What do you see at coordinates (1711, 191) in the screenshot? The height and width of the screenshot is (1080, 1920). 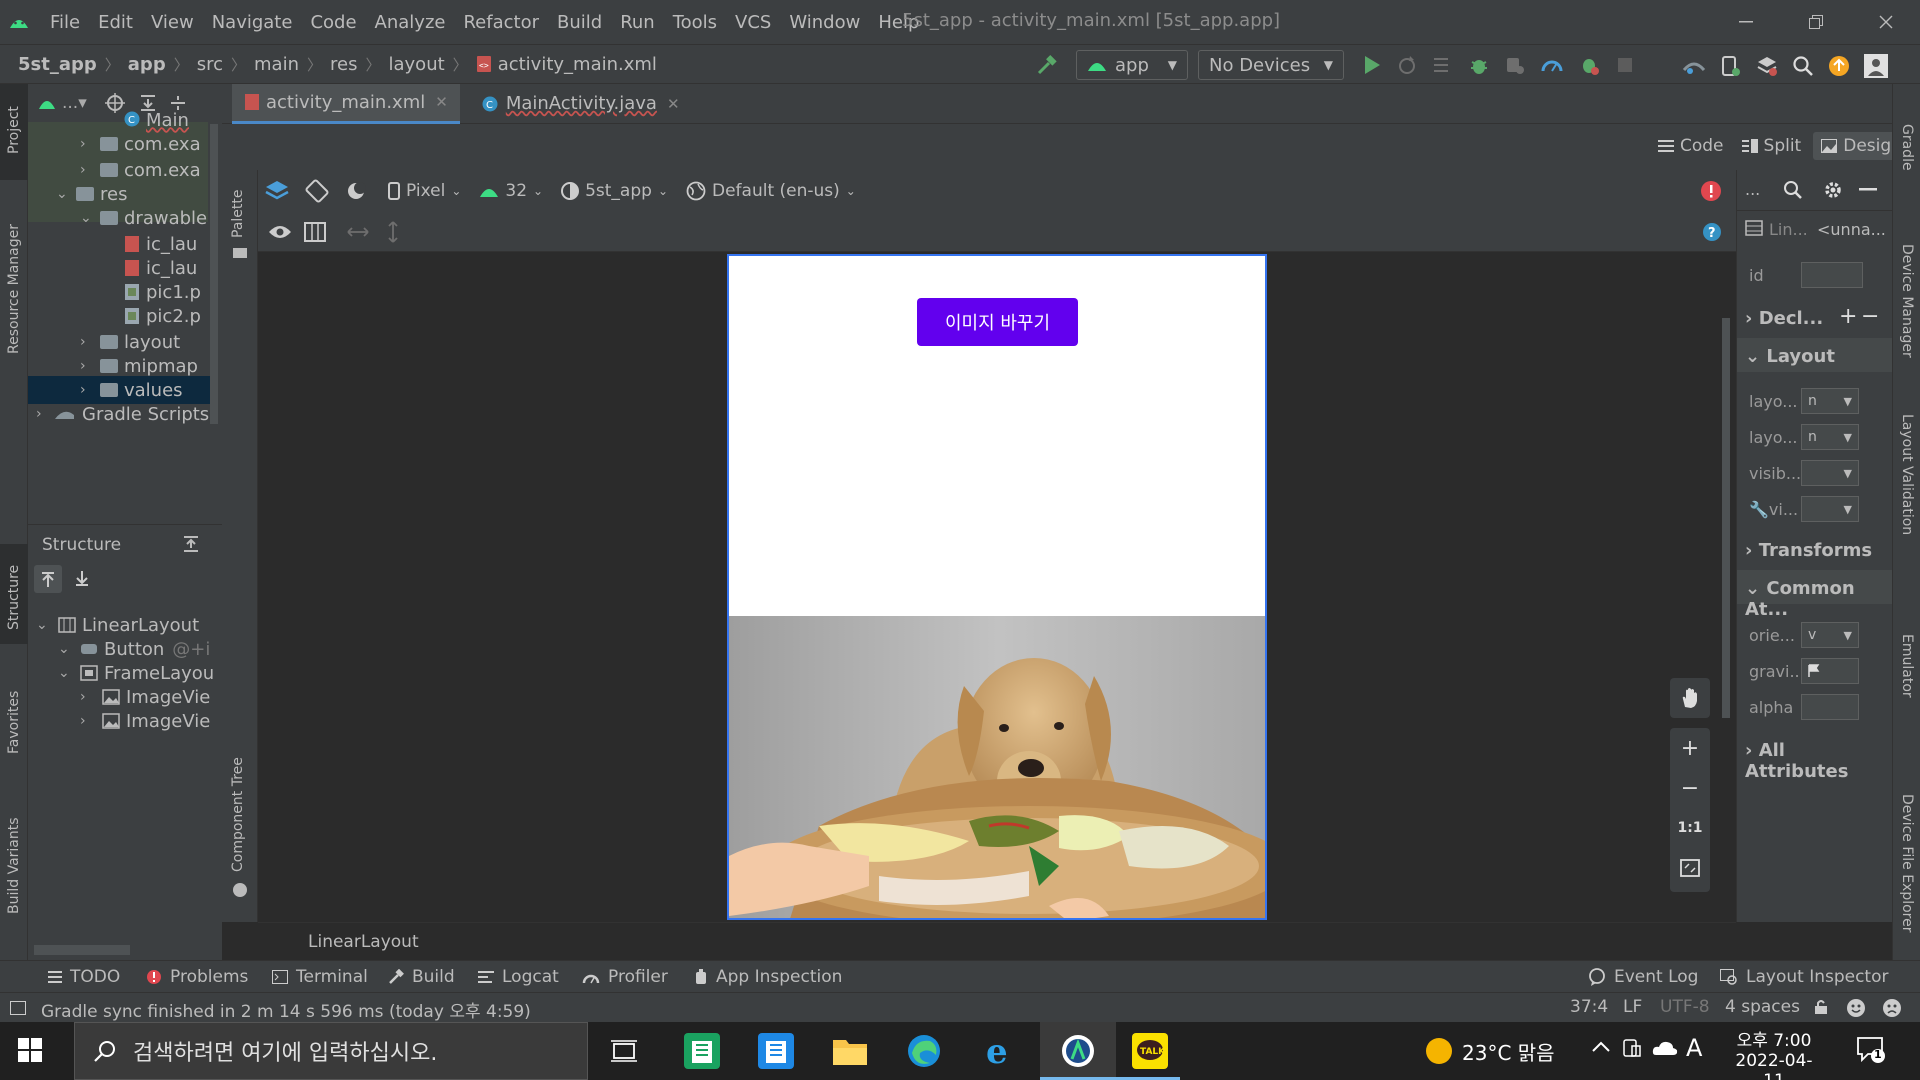 I see `error-indicator-icon` at bounding box center [1711, 191].